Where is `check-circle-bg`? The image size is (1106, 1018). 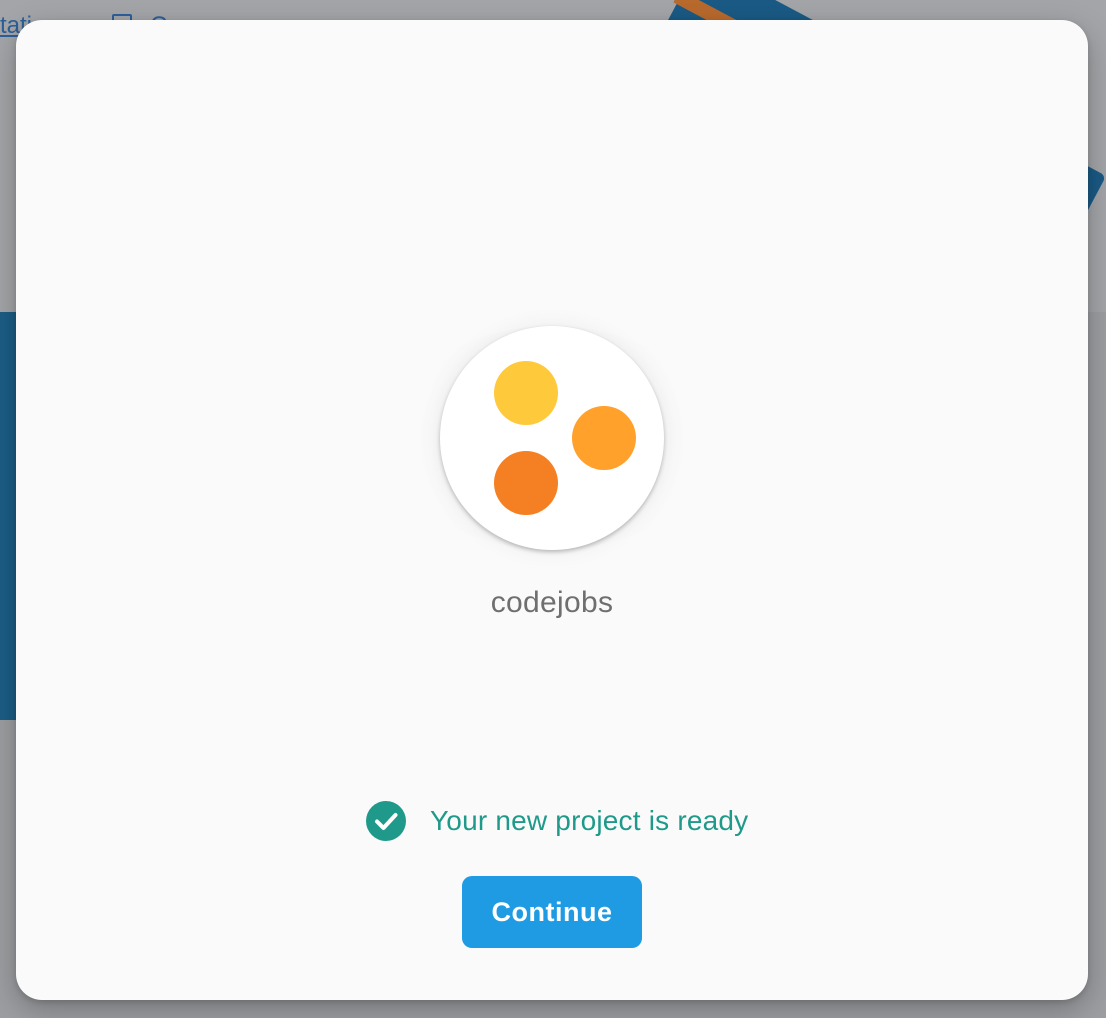 check-circle-bg is located at coordinates (386, 821).